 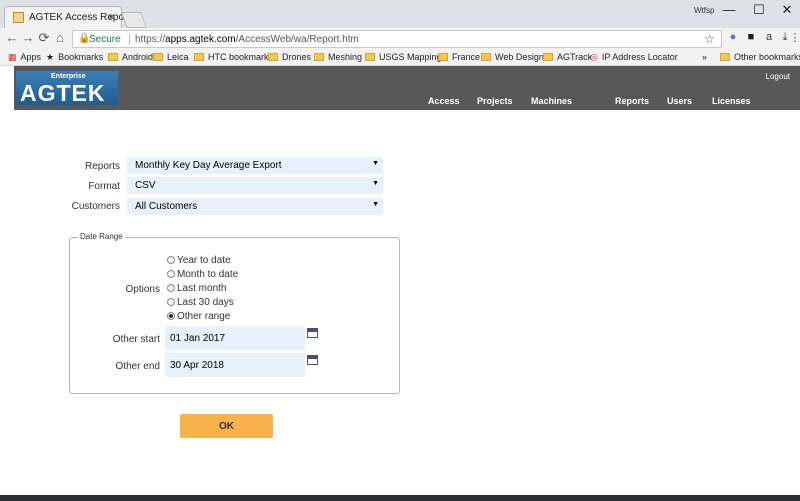 I want to click on profile-name: Wtfsp, so click(x=704, y=10).